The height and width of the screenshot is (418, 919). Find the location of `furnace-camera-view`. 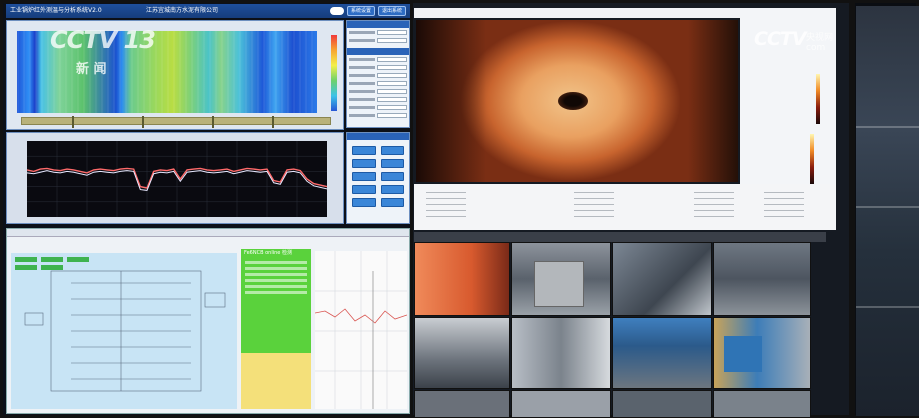

furnace-camera-view is located at coordinates (577, 101).